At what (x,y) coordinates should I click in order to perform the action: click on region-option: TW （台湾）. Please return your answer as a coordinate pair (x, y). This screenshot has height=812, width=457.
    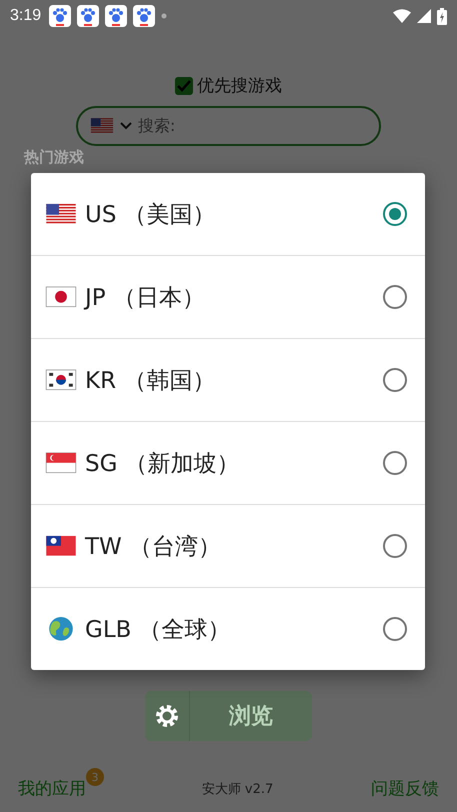
    Looking at the image, I should click on (228, 545).